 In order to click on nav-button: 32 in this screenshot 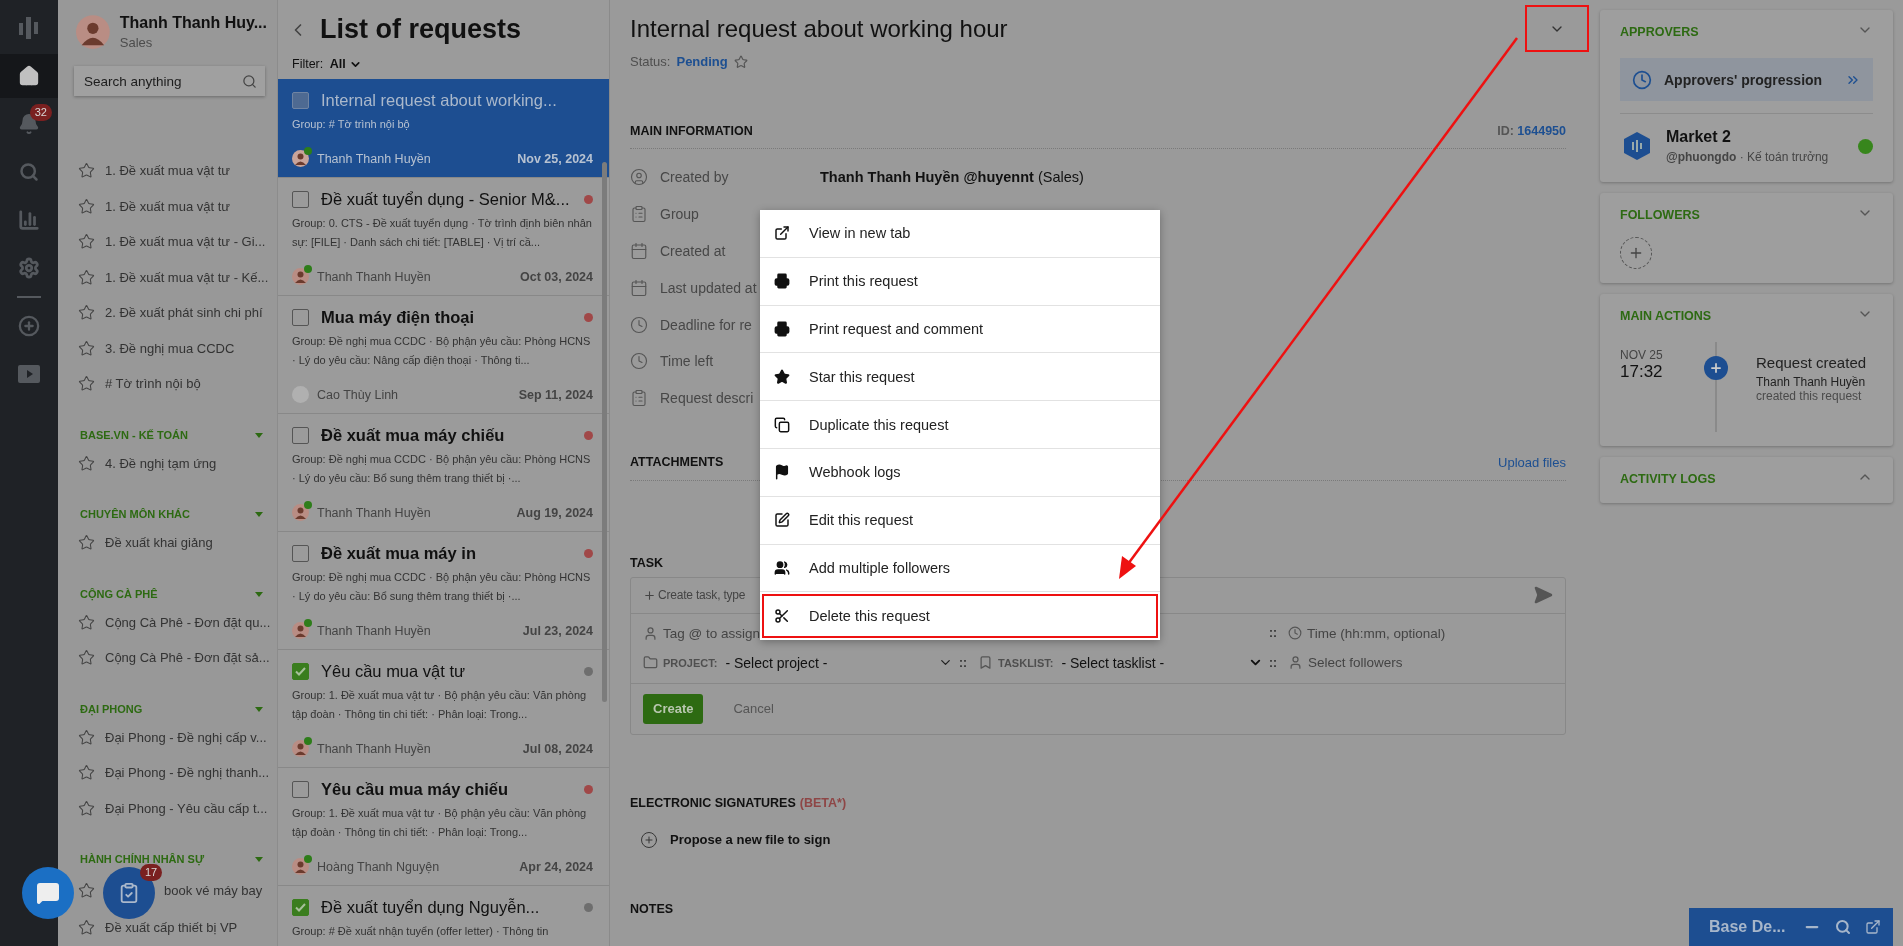, I will do `click(29, 124)`.